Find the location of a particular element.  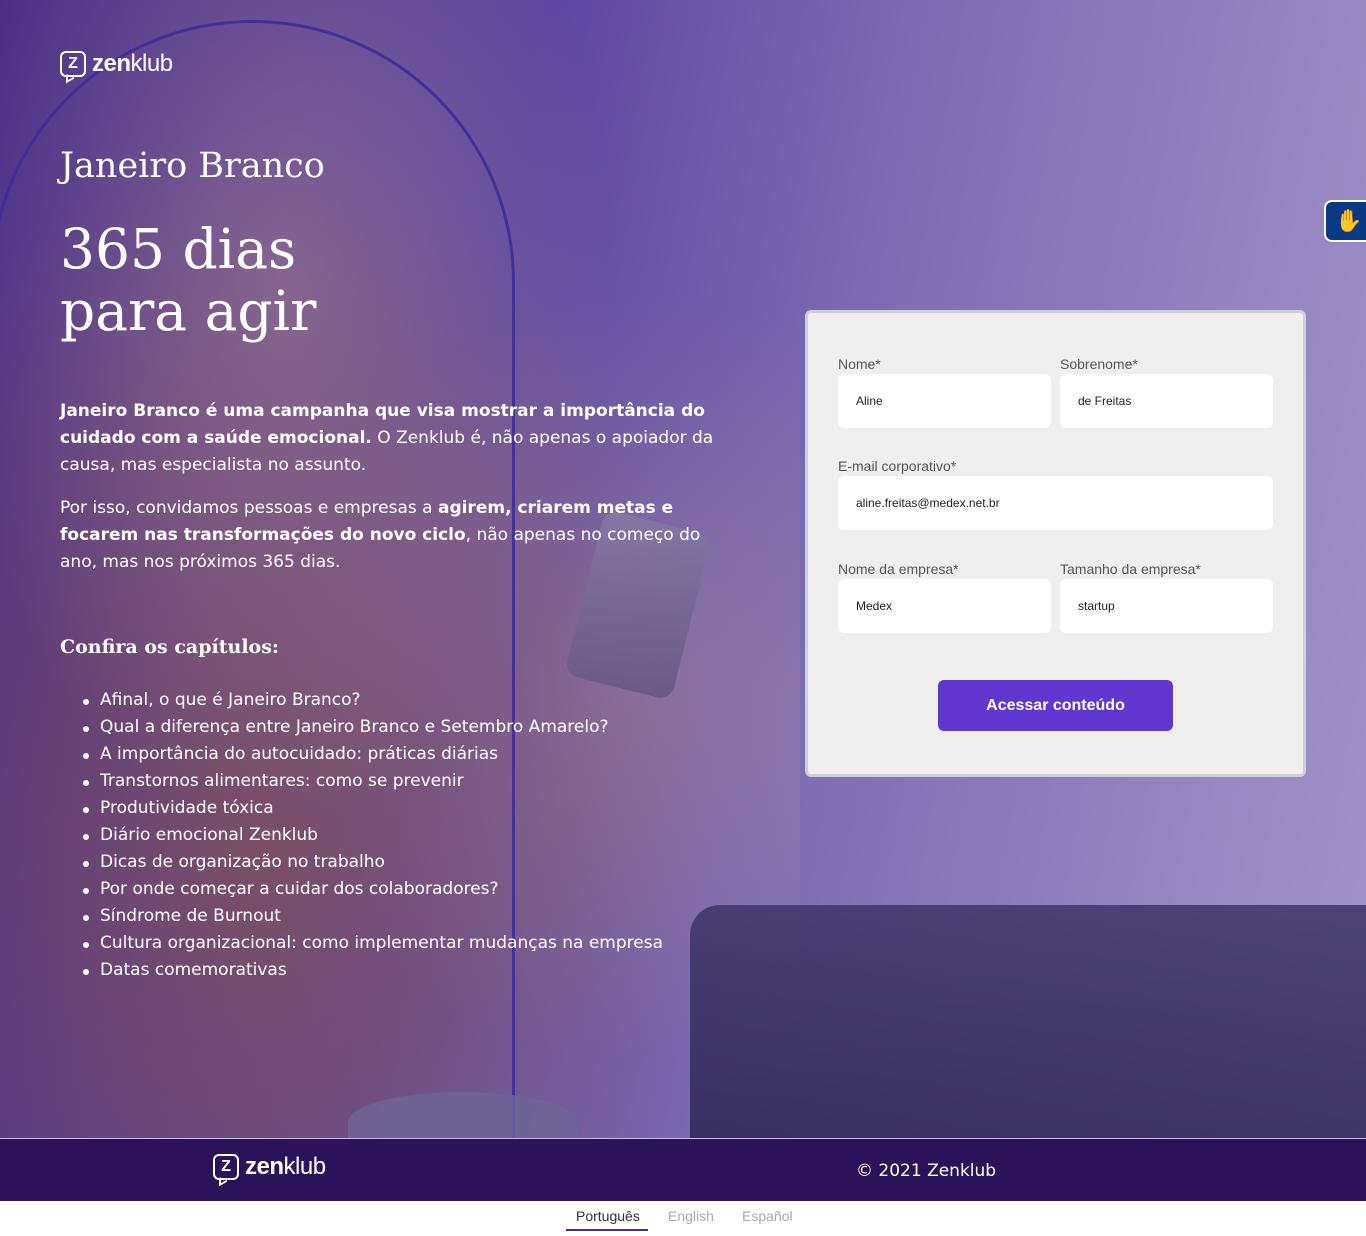

chapters-title: Confira os capítulos: is located at coordinates (169, 647).